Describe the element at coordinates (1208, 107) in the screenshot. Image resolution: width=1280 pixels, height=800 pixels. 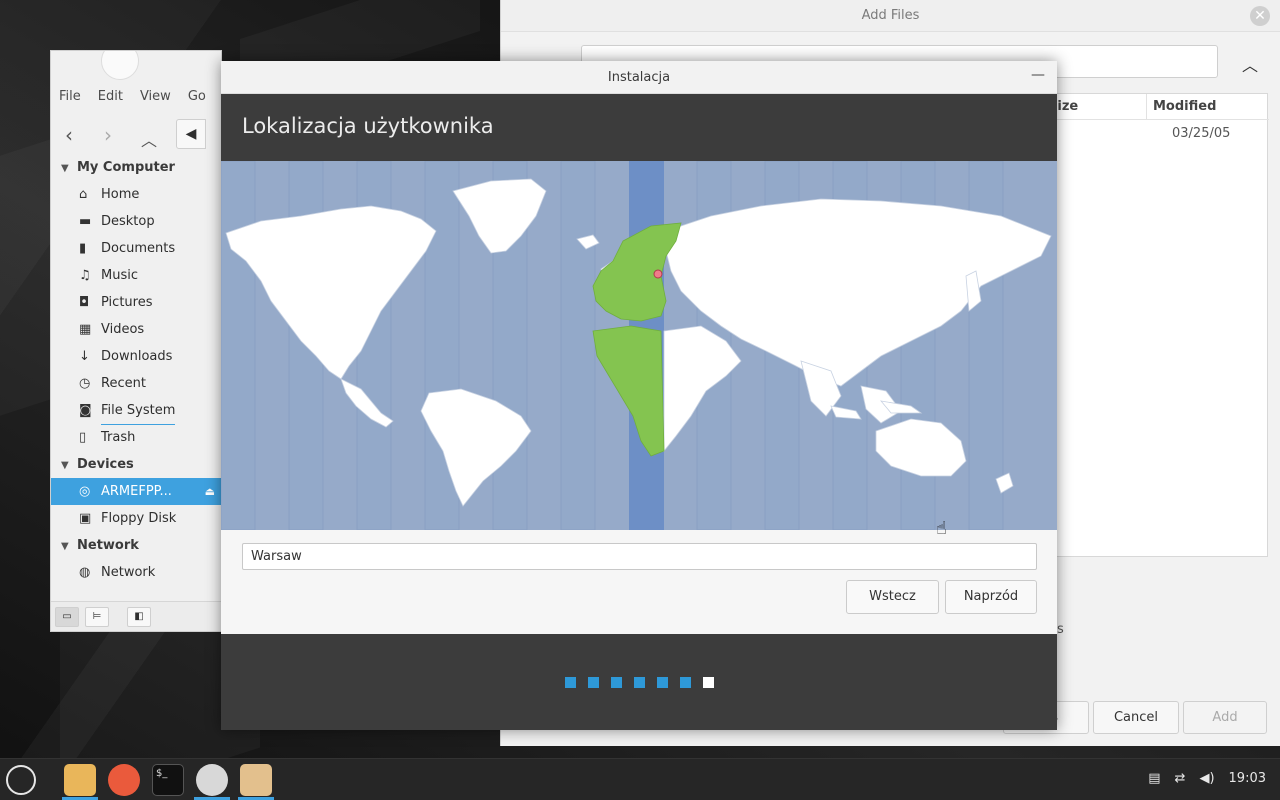
I see `column-header-modified: Modified` at that location.